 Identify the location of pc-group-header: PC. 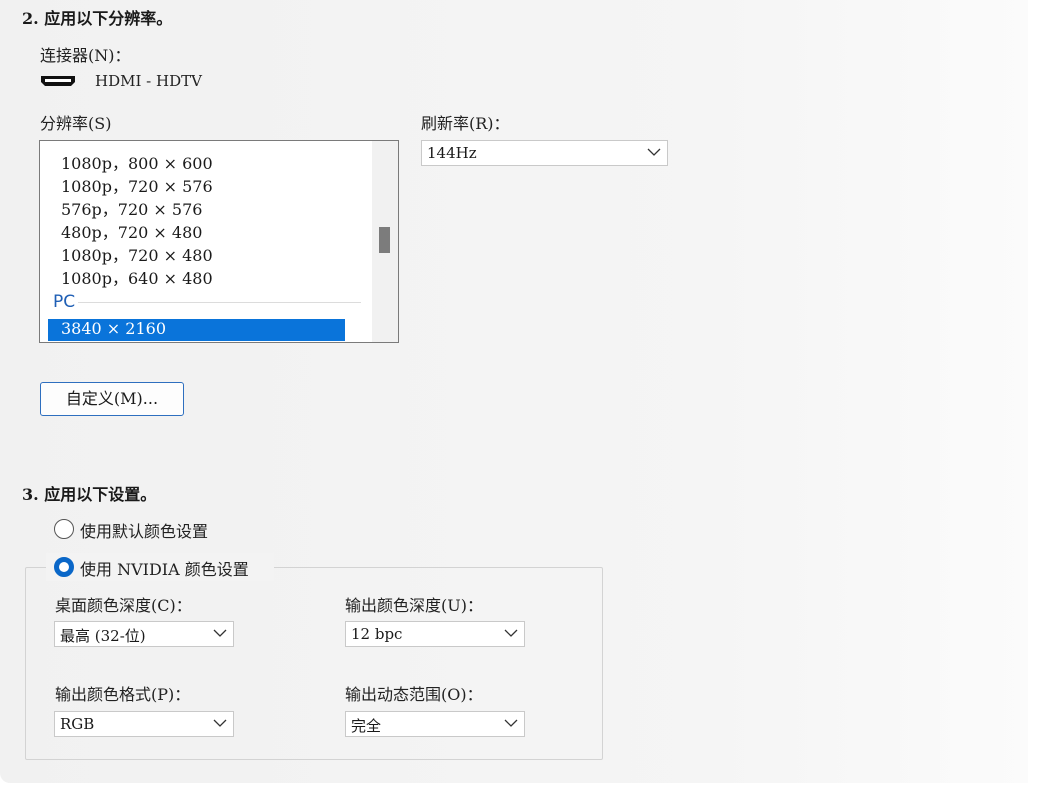
(64, 302).